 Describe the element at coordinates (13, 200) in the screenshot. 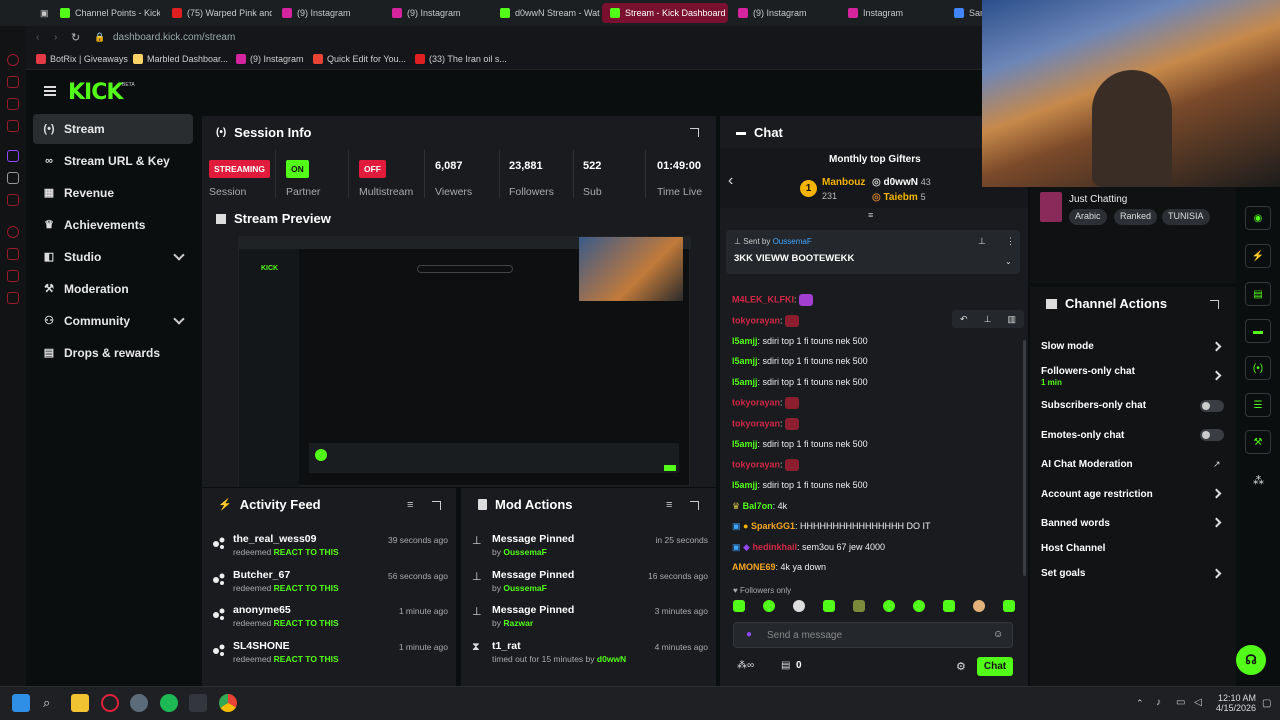

I see `youtube-icon` at that location.